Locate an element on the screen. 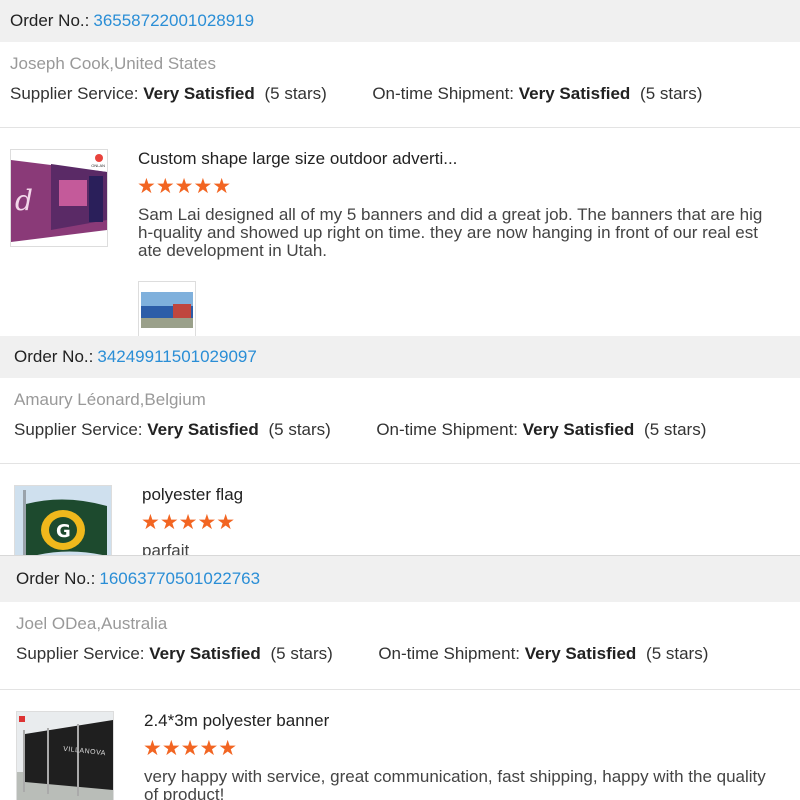  flag-product-image: G is located at coordinates (63, 520).